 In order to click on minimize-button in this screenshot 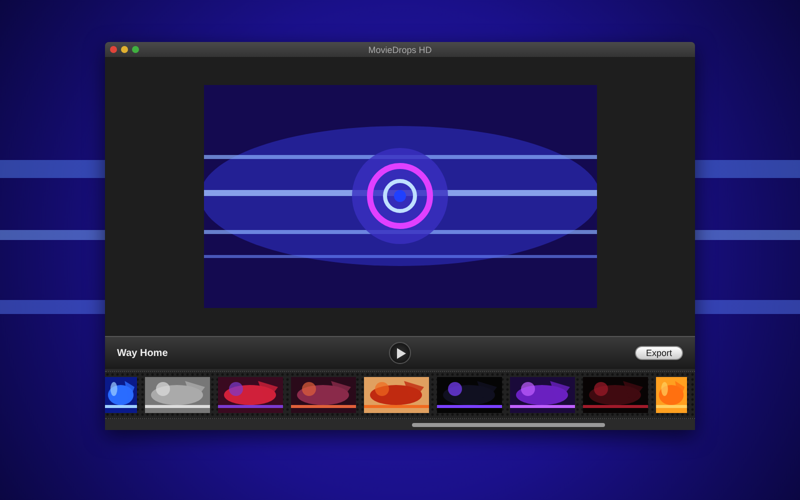, I will do `click(124, 49)`.